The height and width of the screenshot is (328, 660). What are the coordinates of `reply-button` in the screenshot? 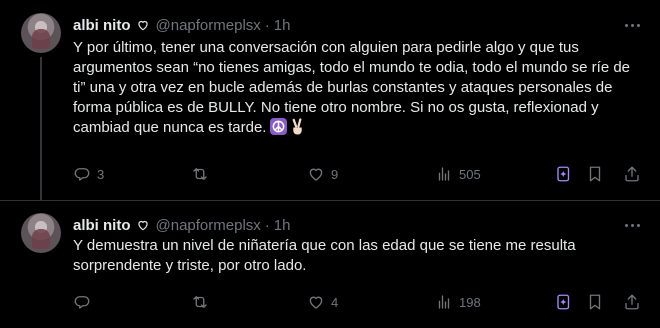 It's located at (85, 302).